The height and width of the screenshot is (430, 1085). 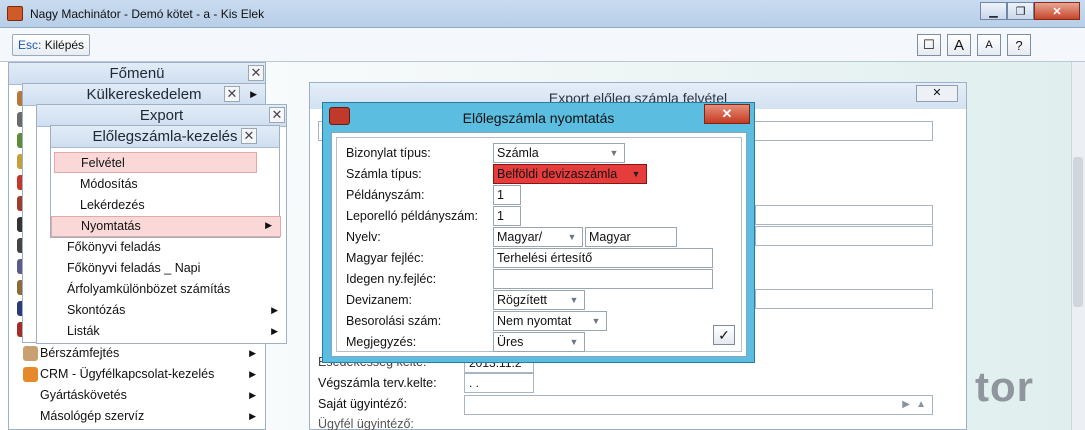 I want to click on document-type-label: Bizonylat típus:, so click(x=388, y=153).